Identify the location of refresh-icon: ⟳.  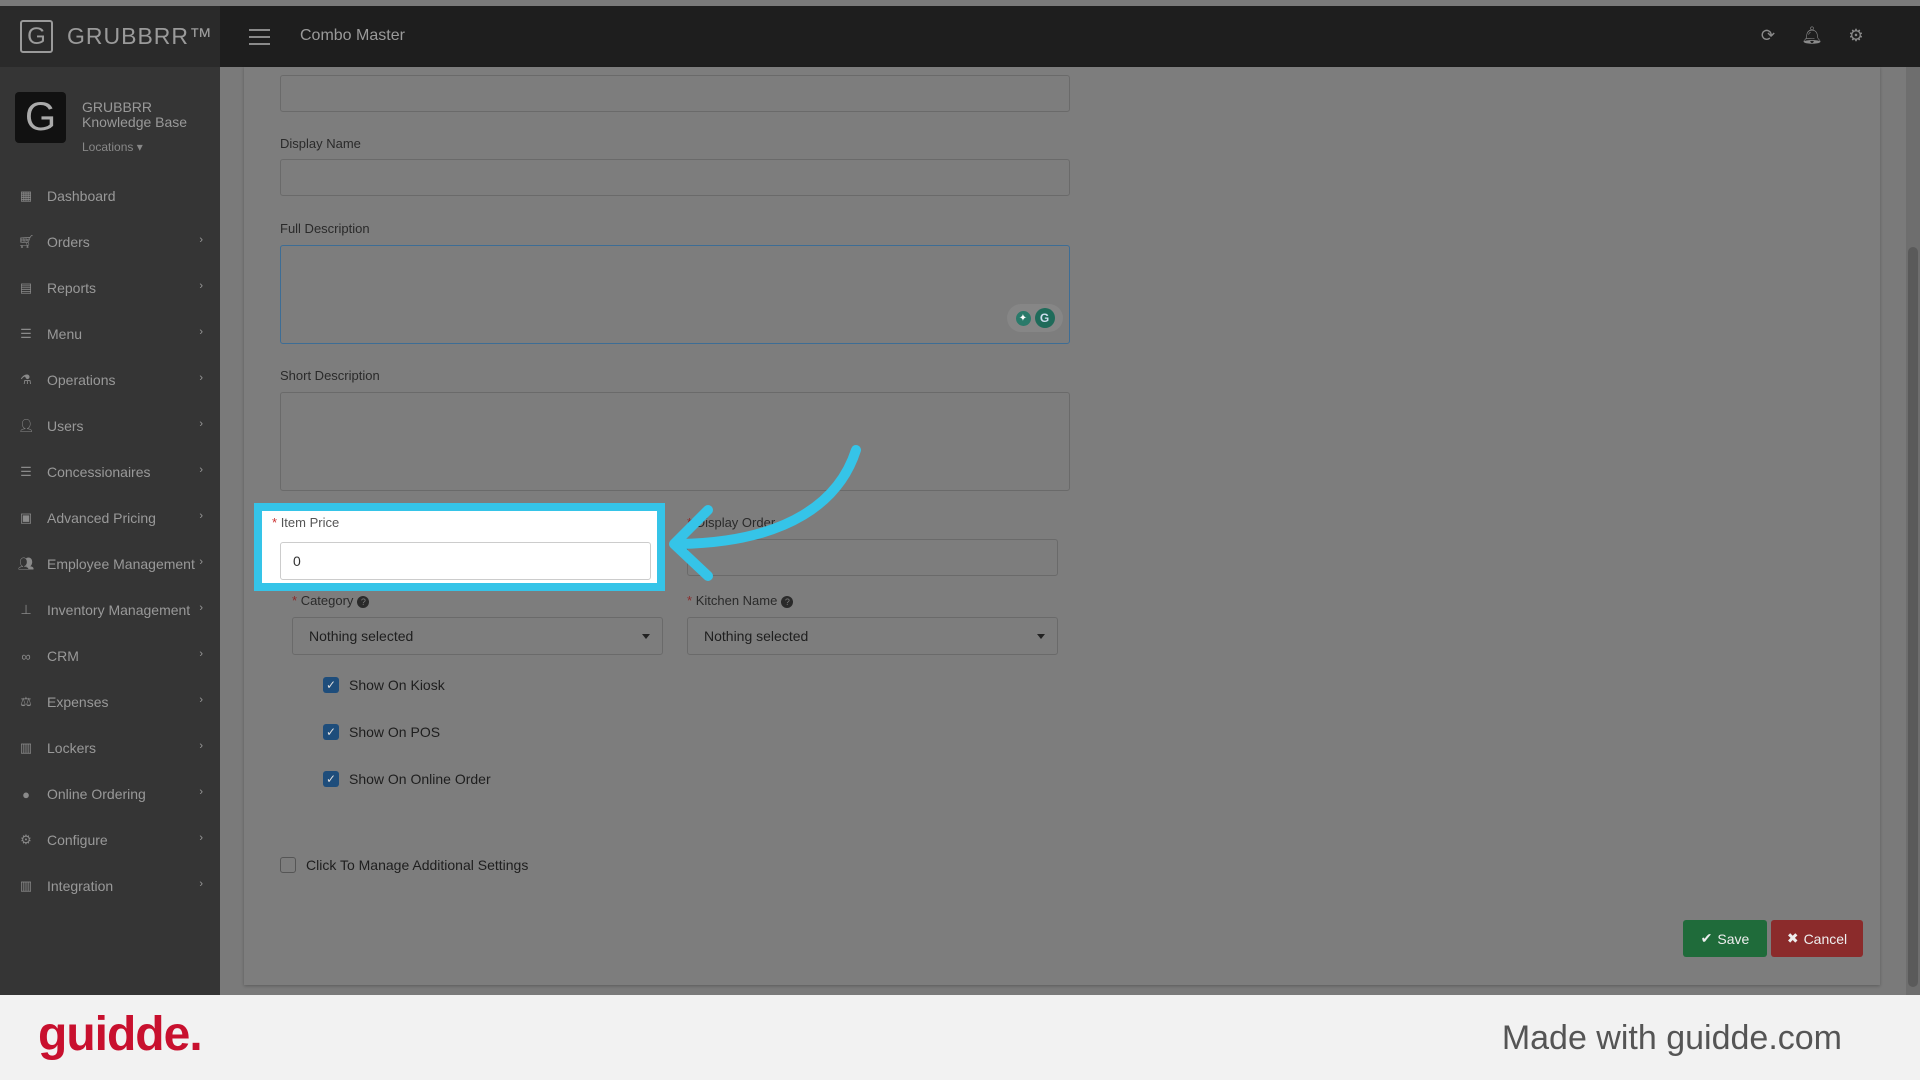
(1768, 36).